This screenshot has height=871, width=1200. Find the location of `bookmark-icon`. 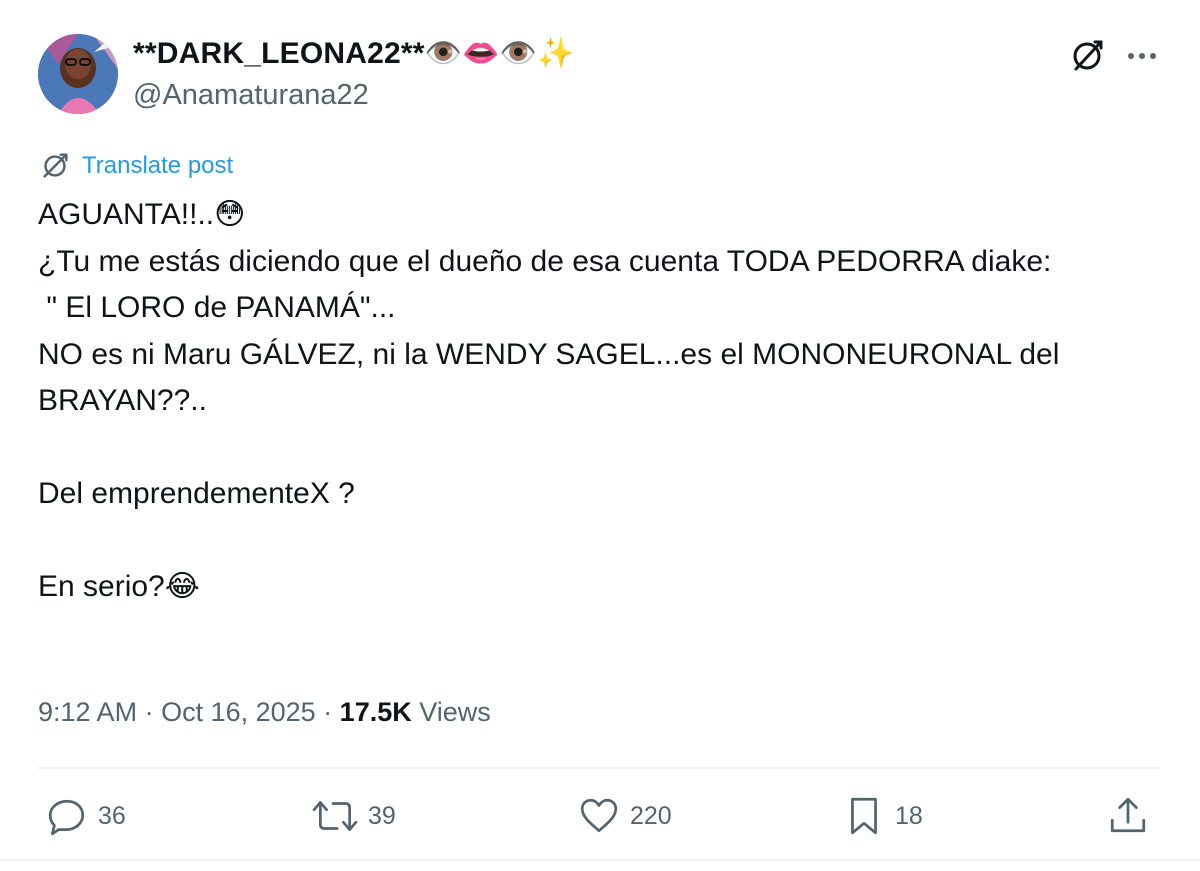

bookmark-icon is located at coordinates (864, 816).